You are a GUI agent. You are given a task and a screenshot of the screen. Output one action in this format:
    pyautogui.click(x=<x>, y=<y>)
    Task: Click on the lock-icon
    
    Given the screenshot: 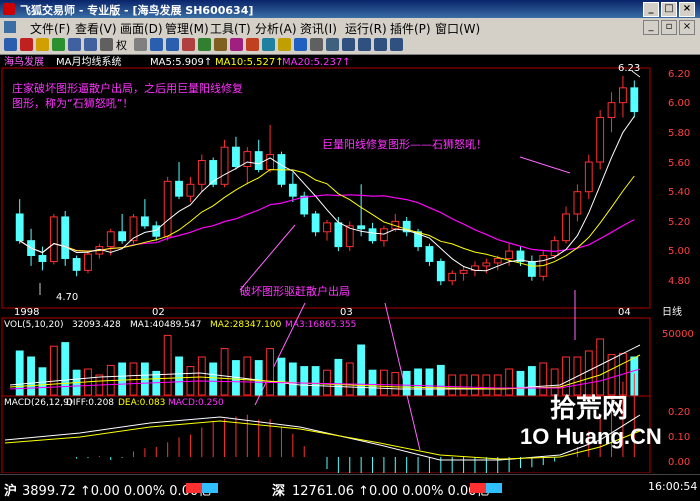 What is the action you would take?
    pyautogui.click(x=42, y=44)
    